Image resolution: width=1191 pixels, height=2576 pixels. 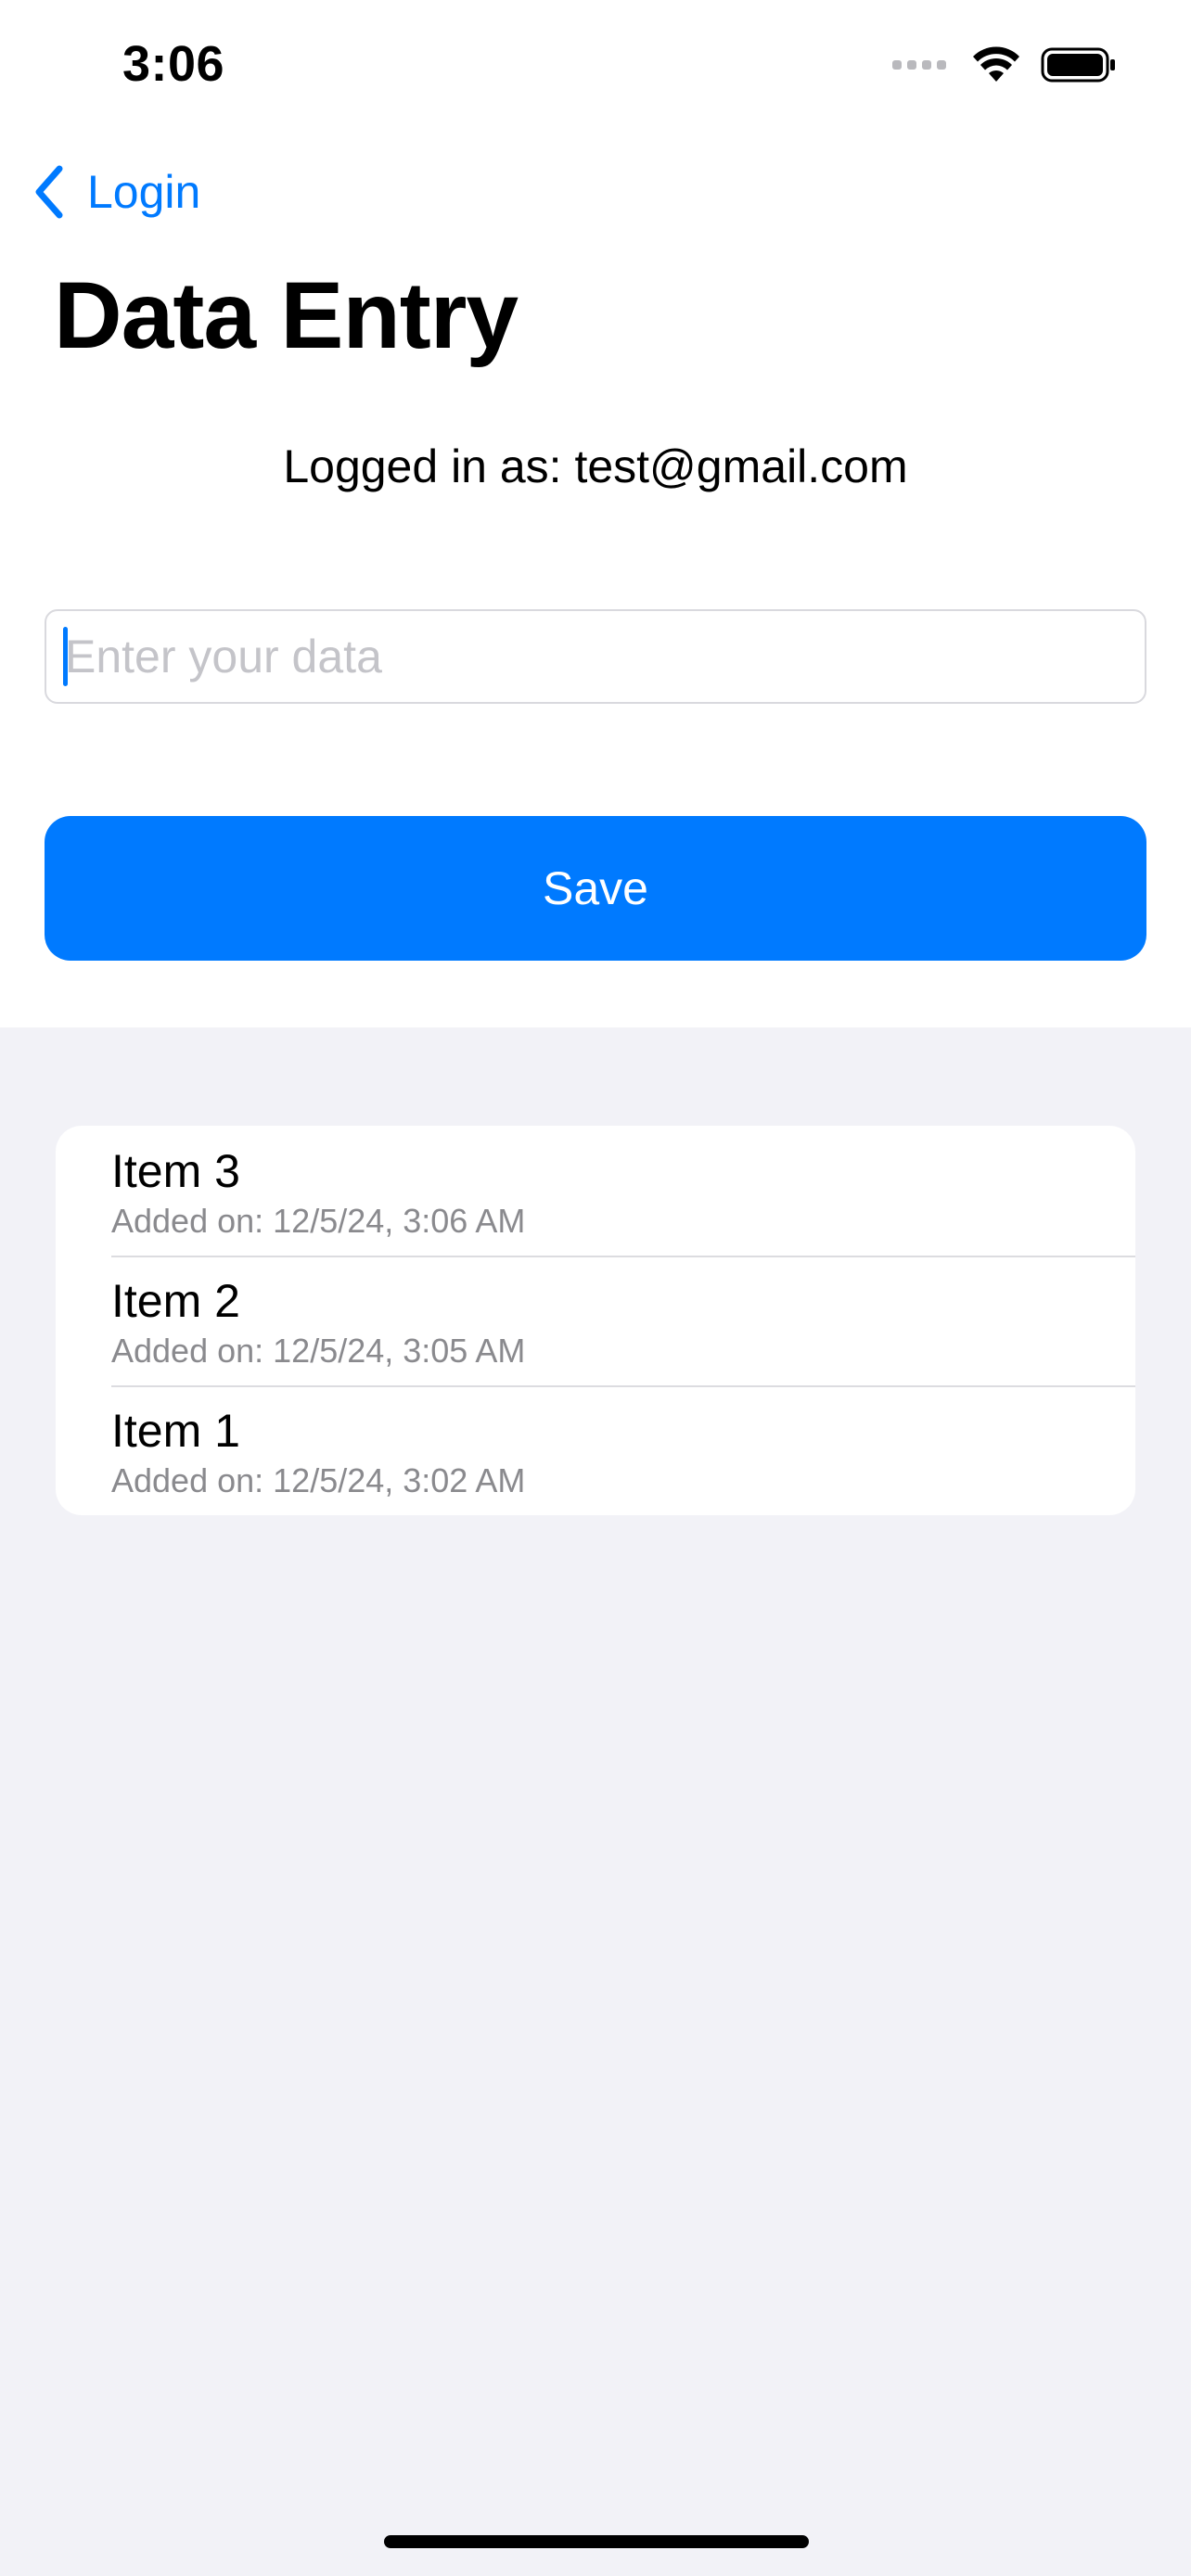 I want to click on item-title: Item 2, so click(x=175, y=1301).